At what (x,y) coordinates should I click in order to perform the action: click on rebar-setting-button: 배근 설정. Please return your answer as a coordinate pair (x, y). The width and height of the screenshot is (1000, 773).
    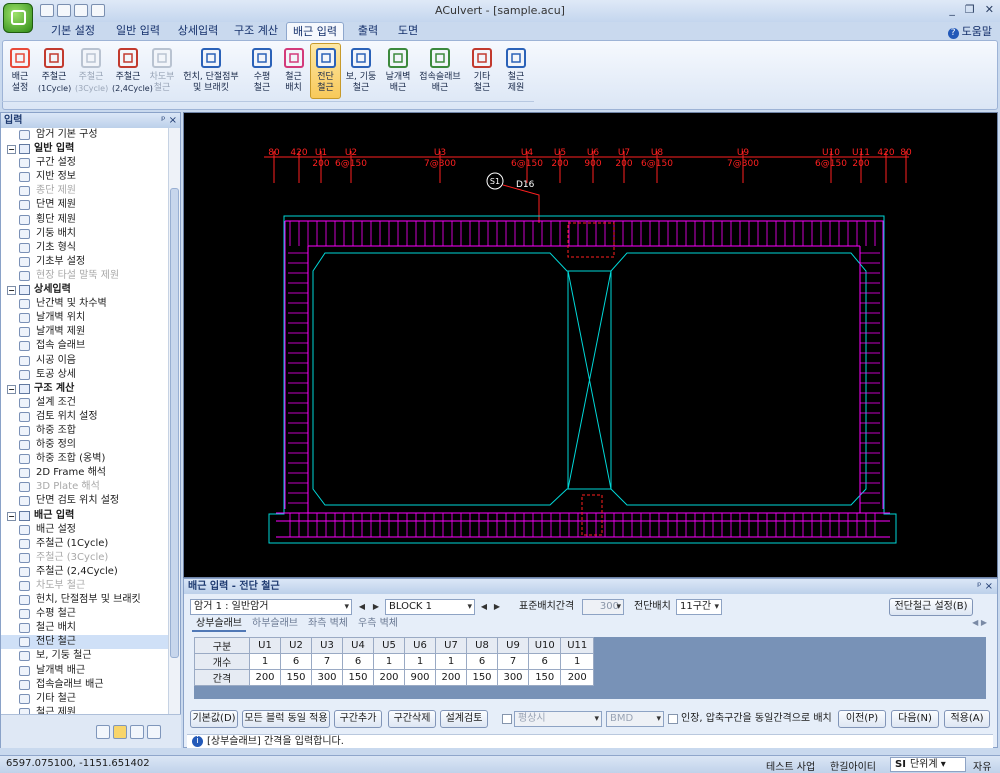
    Looking at the image, I should click on (20, 71).